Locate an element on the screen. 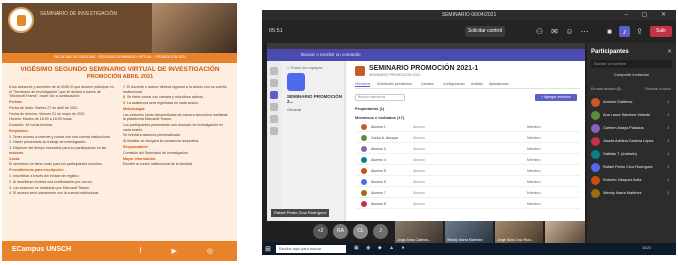 The width and height of the screenshot is (678, 265). participant-avatar: CL is located at coordinates (360, 231).